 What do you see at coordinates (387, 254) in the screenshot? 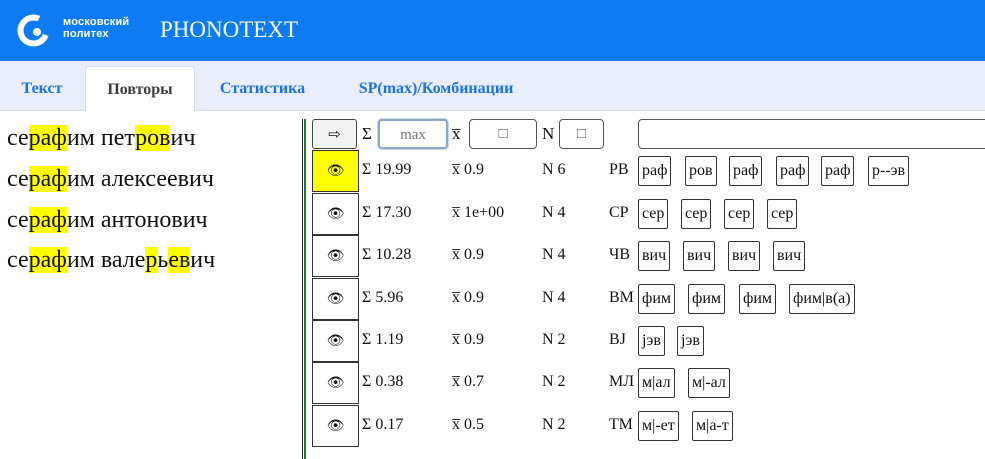
I see `sum-cell: Σ 10.28` at bounding box center [387, 254].